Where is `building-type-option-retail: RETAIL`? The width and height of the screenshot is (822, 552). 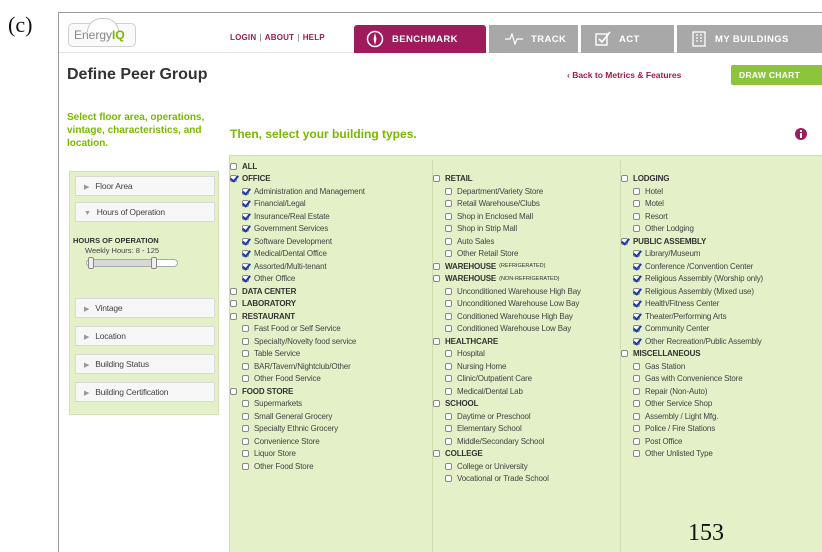
building-type-option-retail: RETAIL is located at coordinates (525, 179).